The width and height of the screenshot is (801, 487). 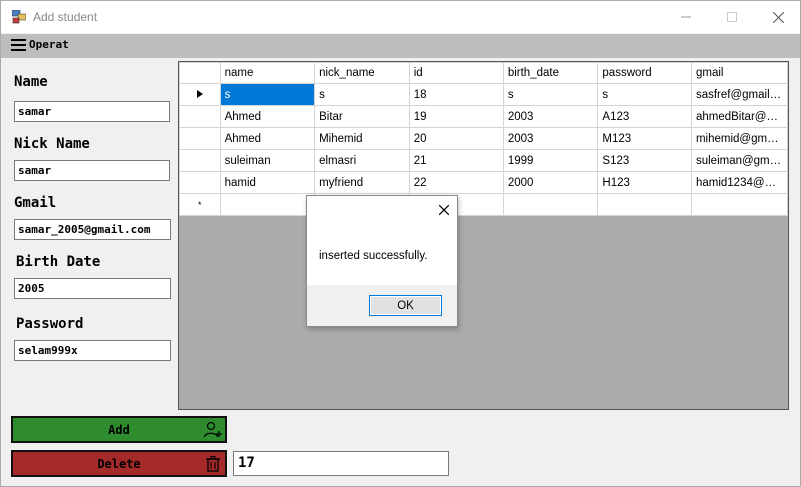 I want to click on window-title: Add student, so click(x=65, y=17).